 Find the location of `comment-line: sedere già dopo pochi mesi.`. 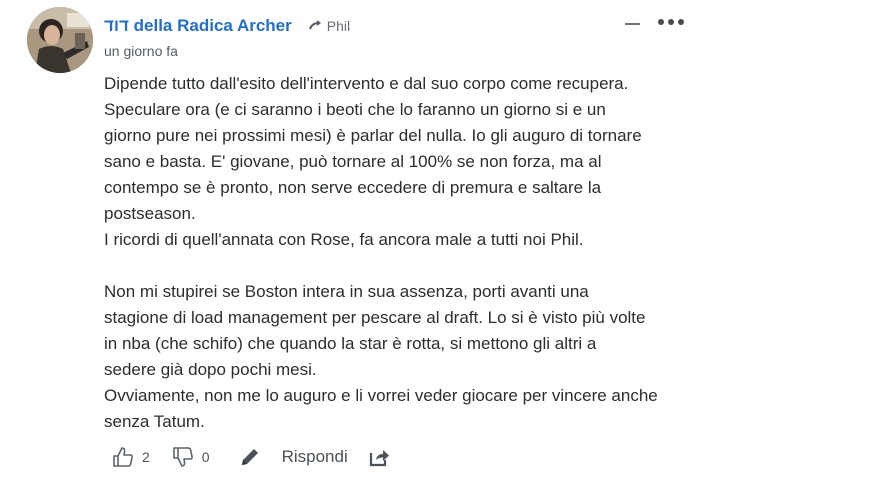

comment-line: sedere già dopo pochi mesi. is located at coordinates (210, 369).